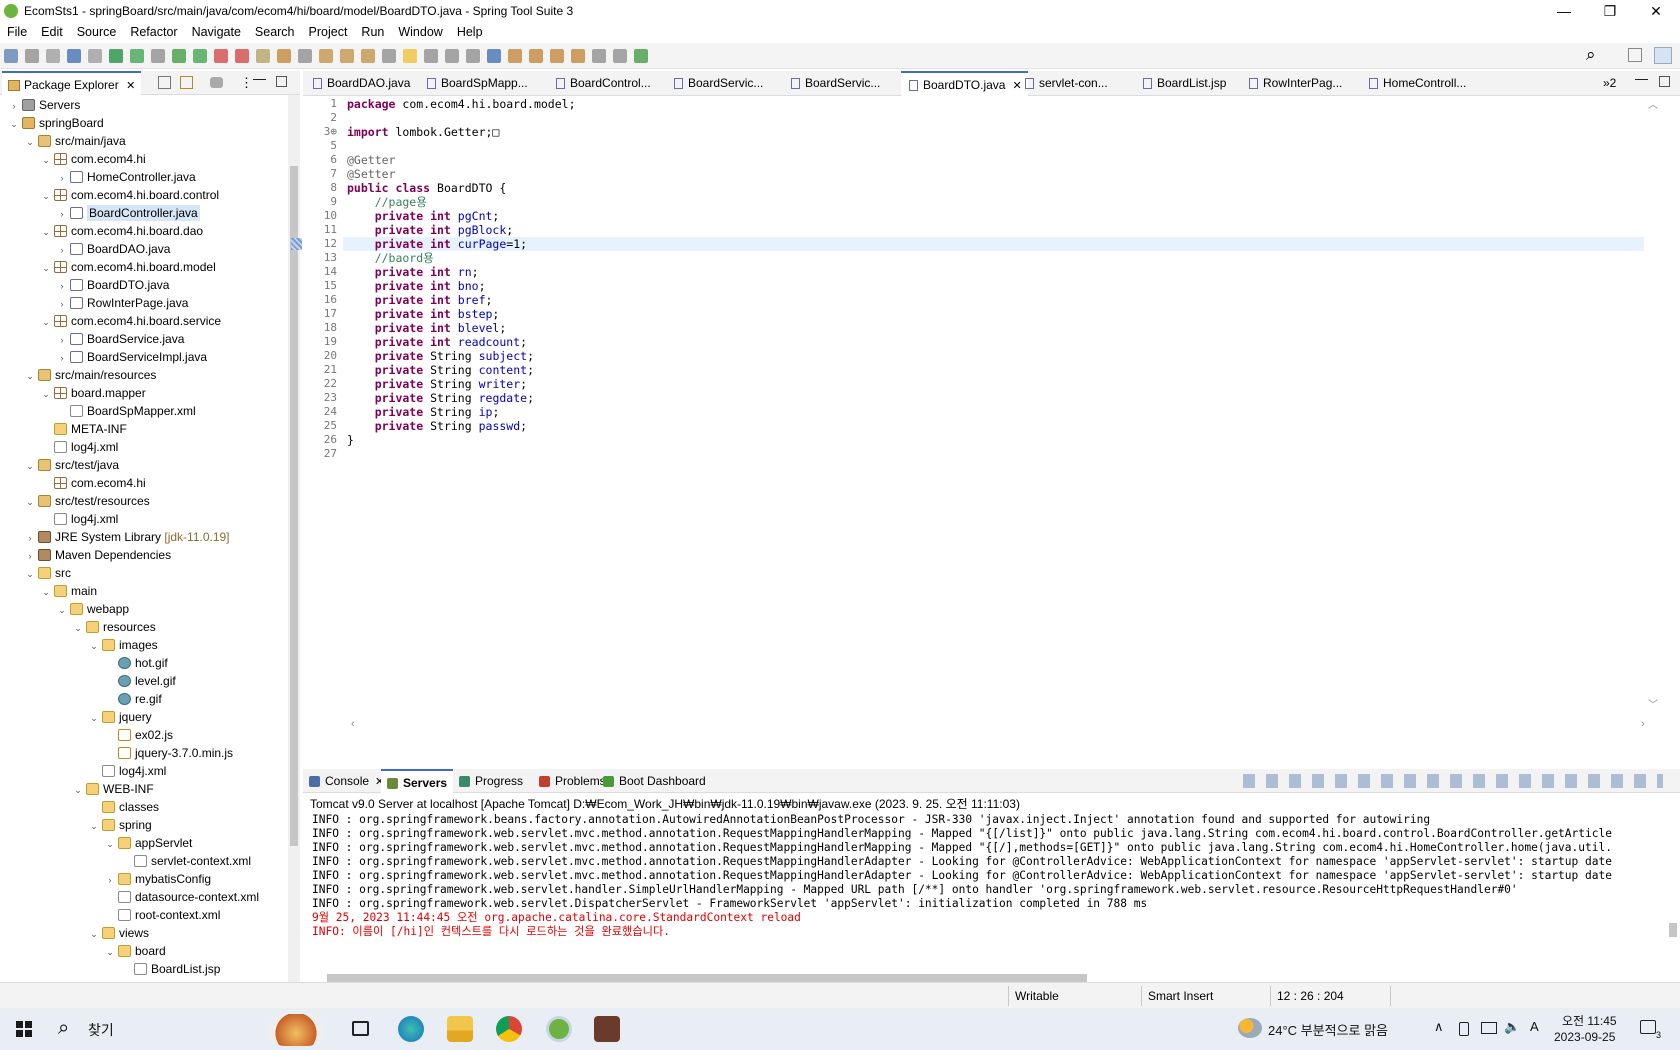 The image size is (1680, 1050). Describe the element at coordinates (74, 56) in the screenshot. I see `toolbar-tool-4-icon` at that location.